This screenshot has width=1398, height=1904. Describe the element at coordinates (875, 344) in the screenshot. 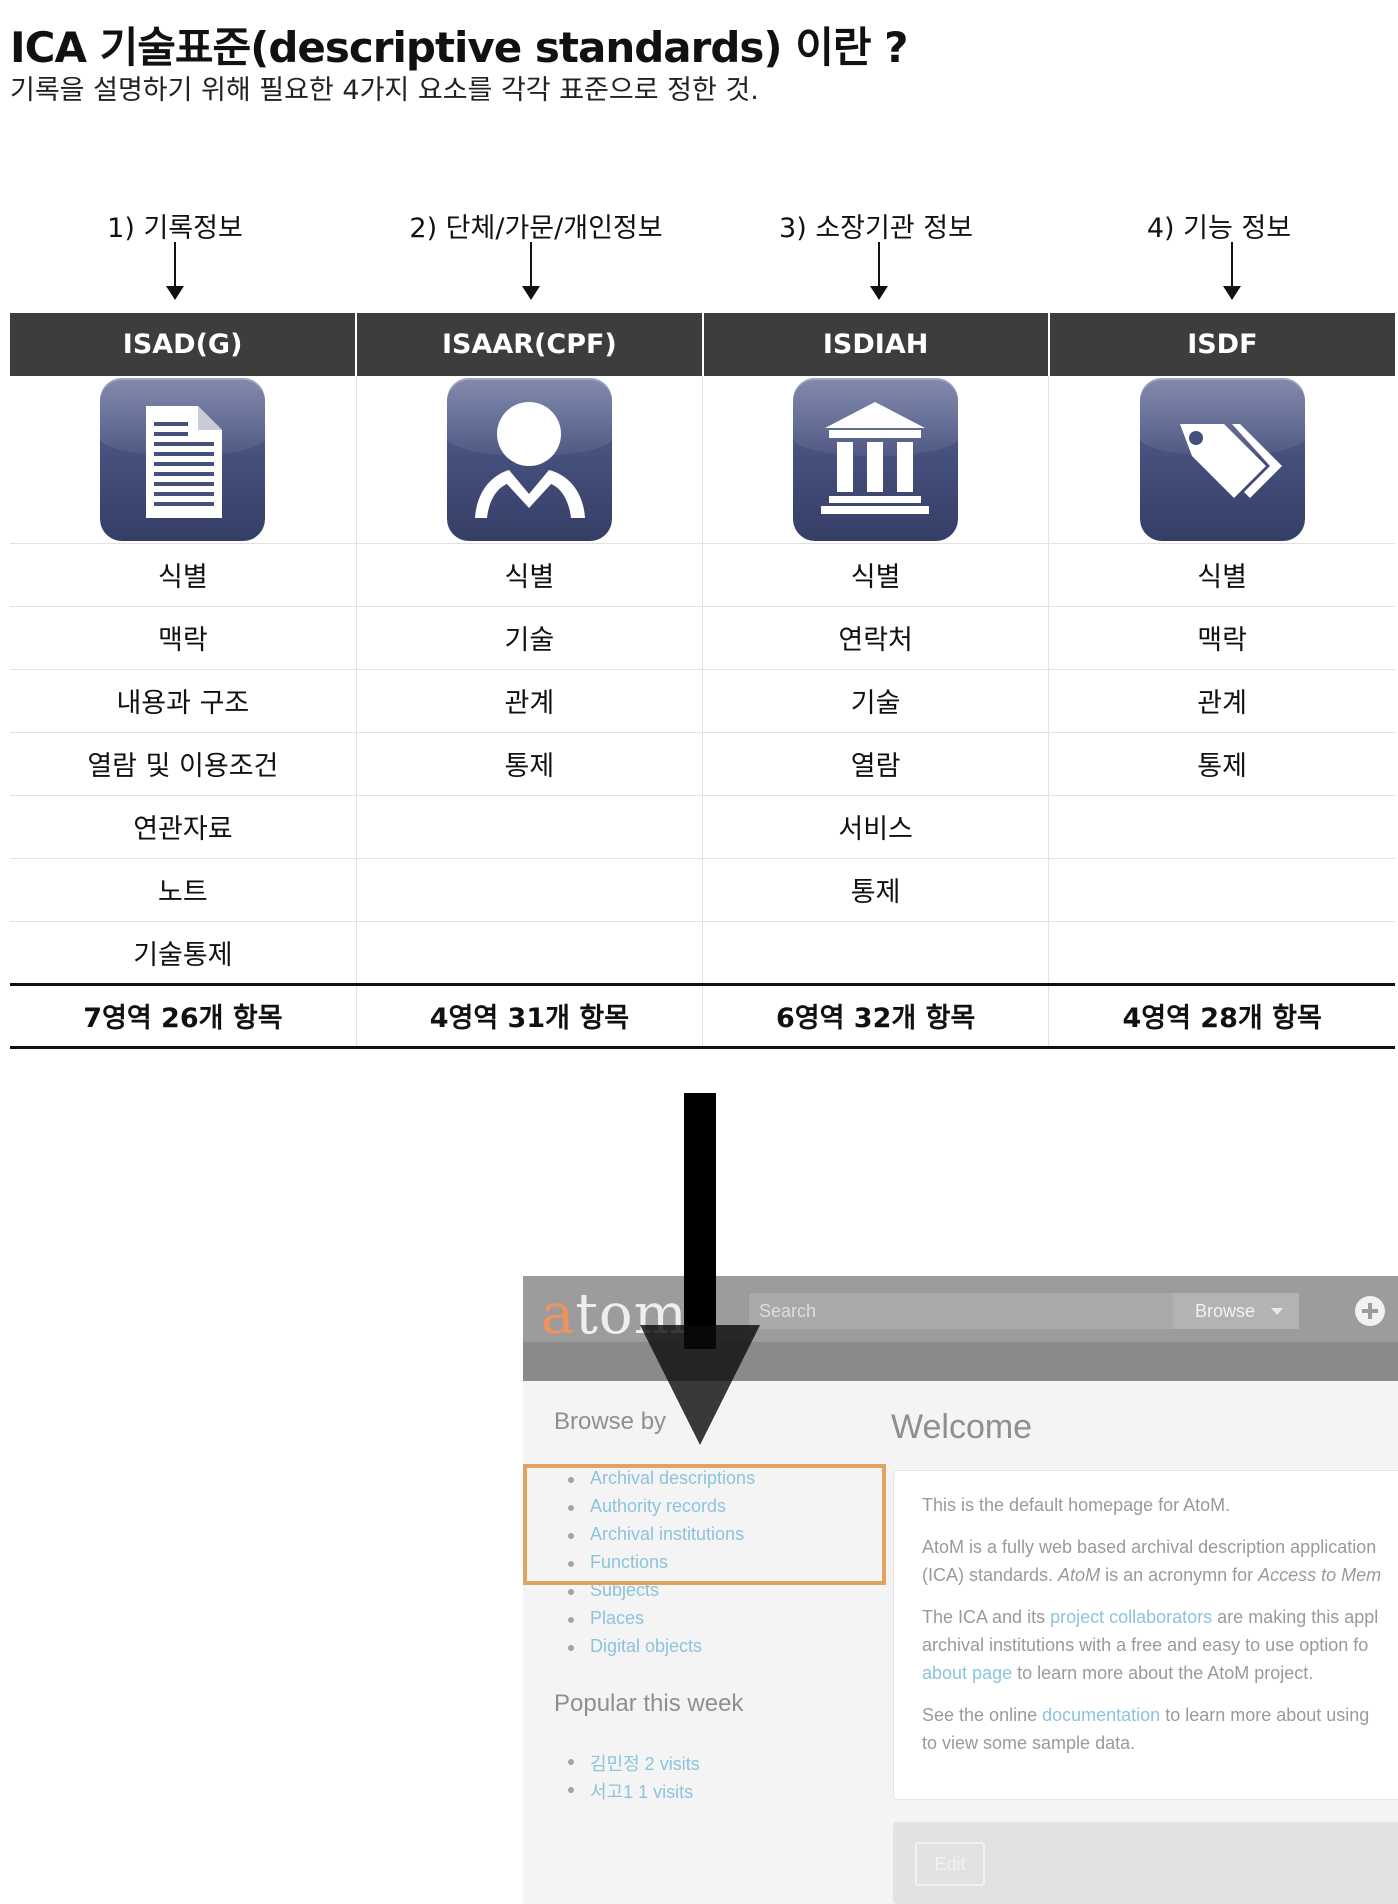

I see `standard-header-isdiah: ISDIAH` at that location.